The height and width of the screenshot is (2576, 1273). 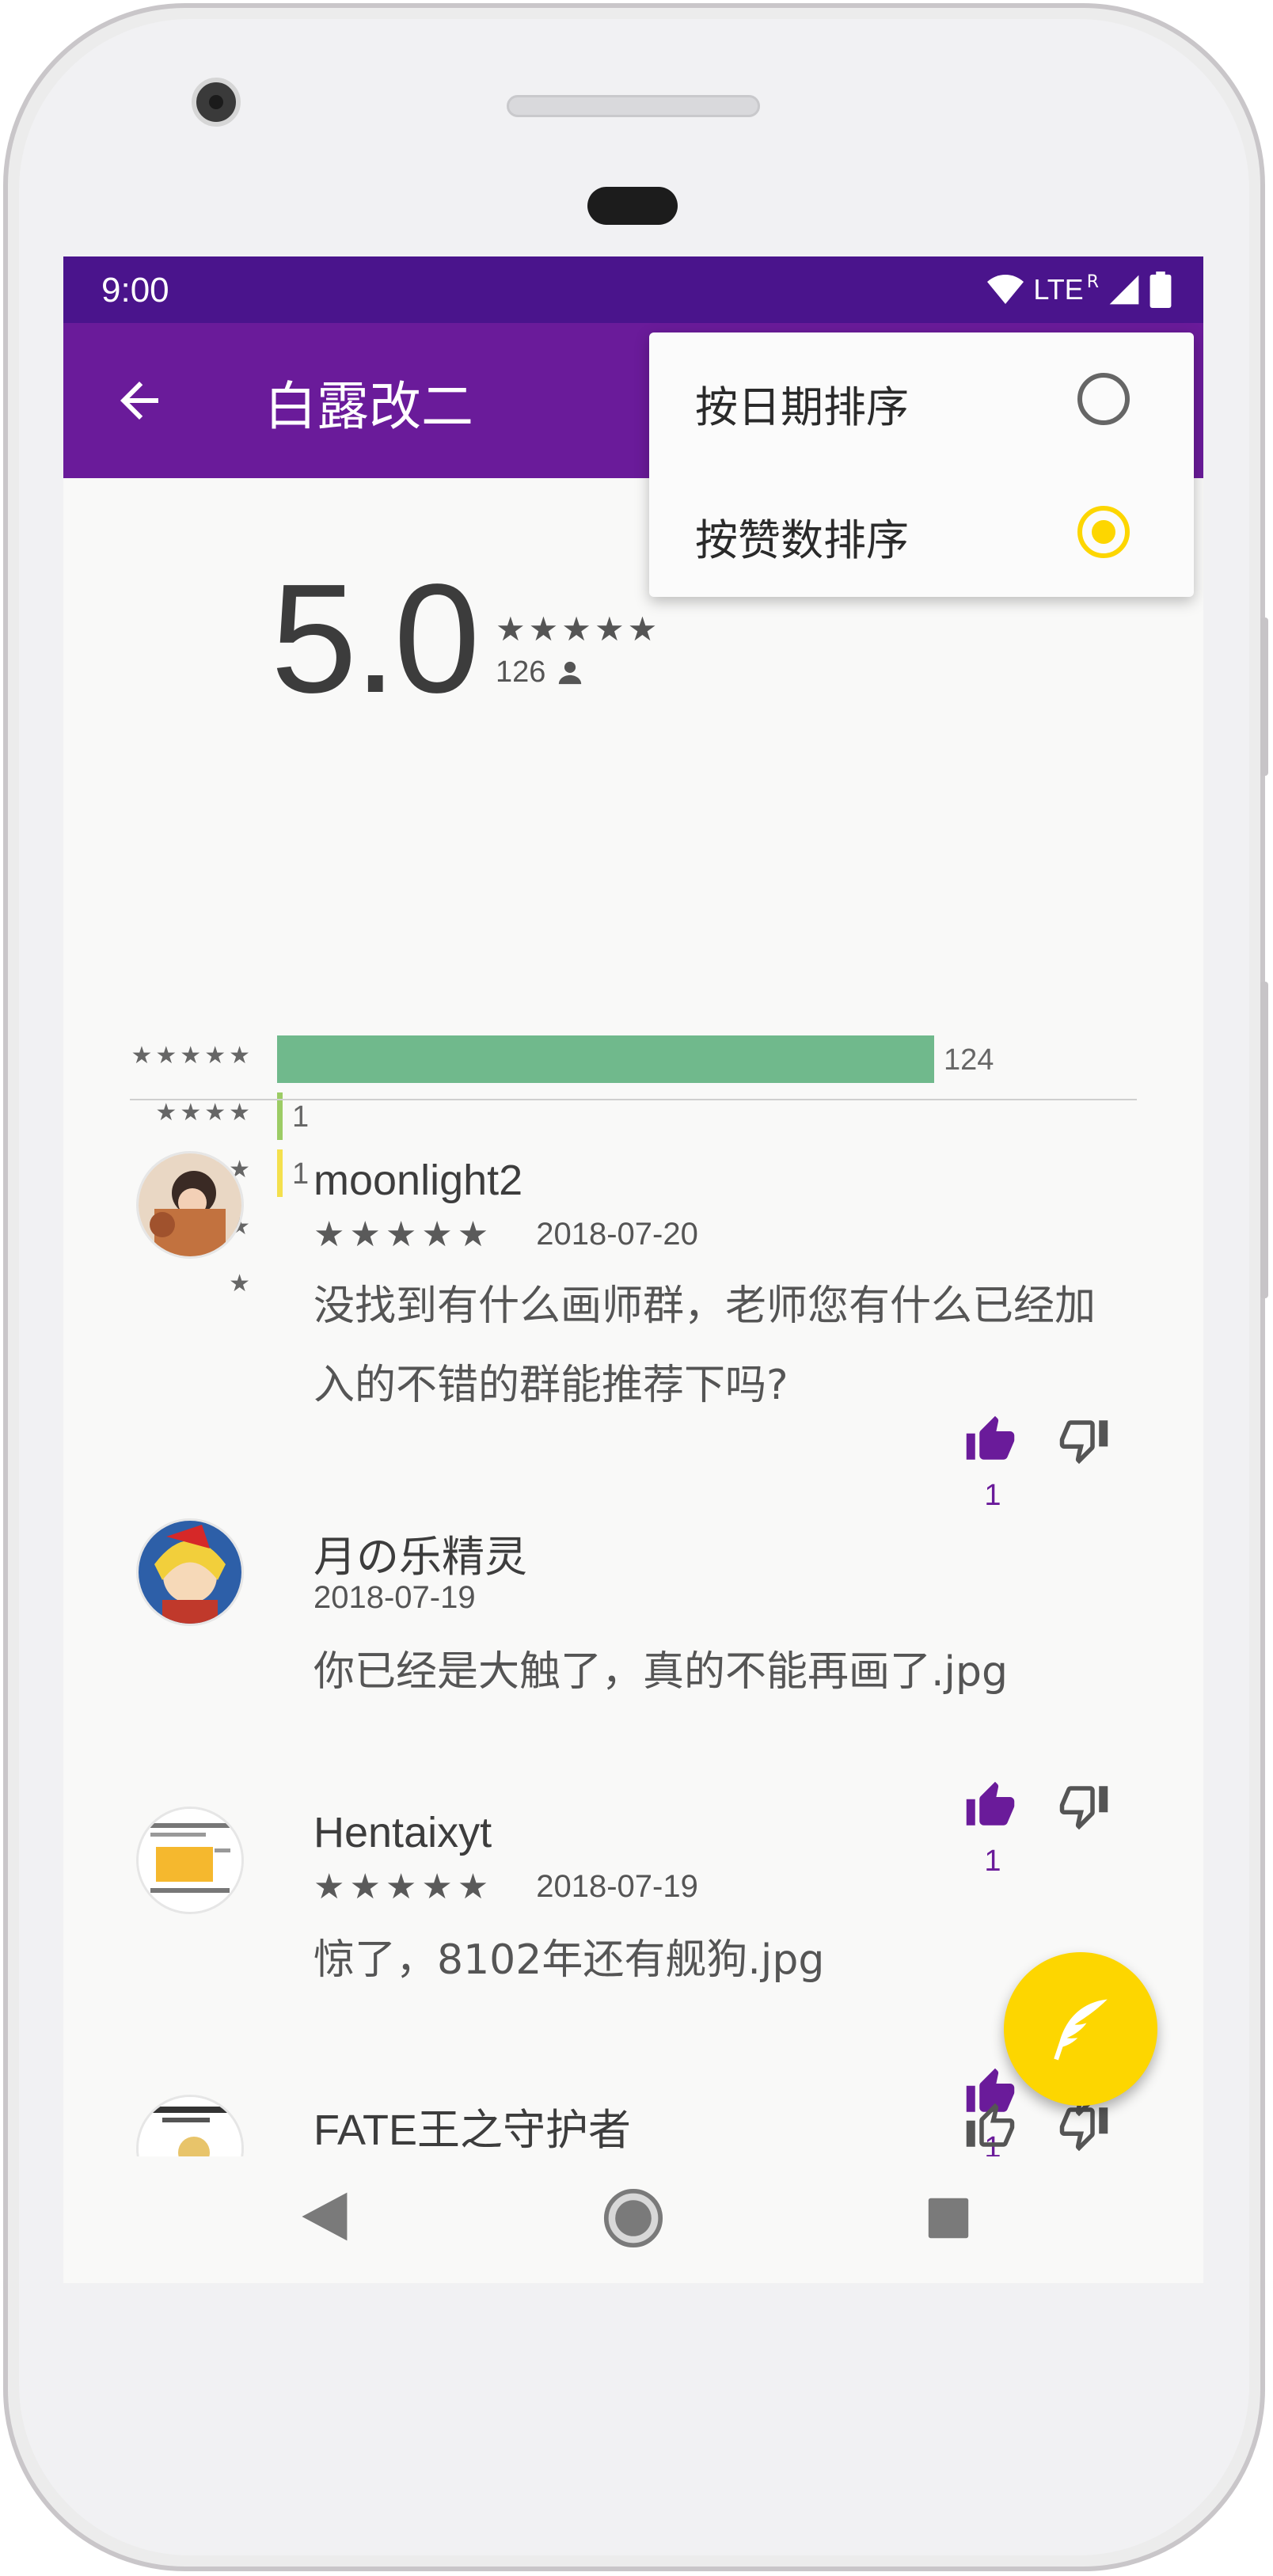 I want to click on navigation-bar, so click(x=633, y=2219).